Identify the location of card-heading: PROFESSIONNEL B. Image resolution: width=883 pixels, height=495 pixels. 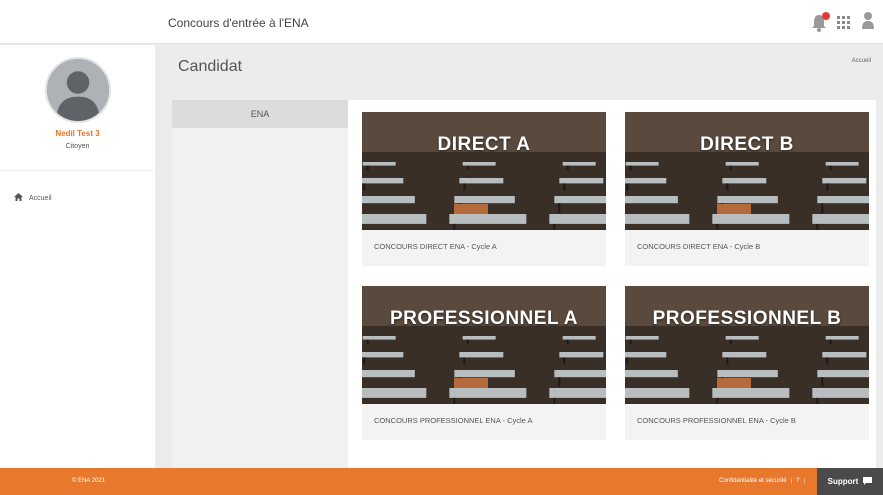
(747, 318).